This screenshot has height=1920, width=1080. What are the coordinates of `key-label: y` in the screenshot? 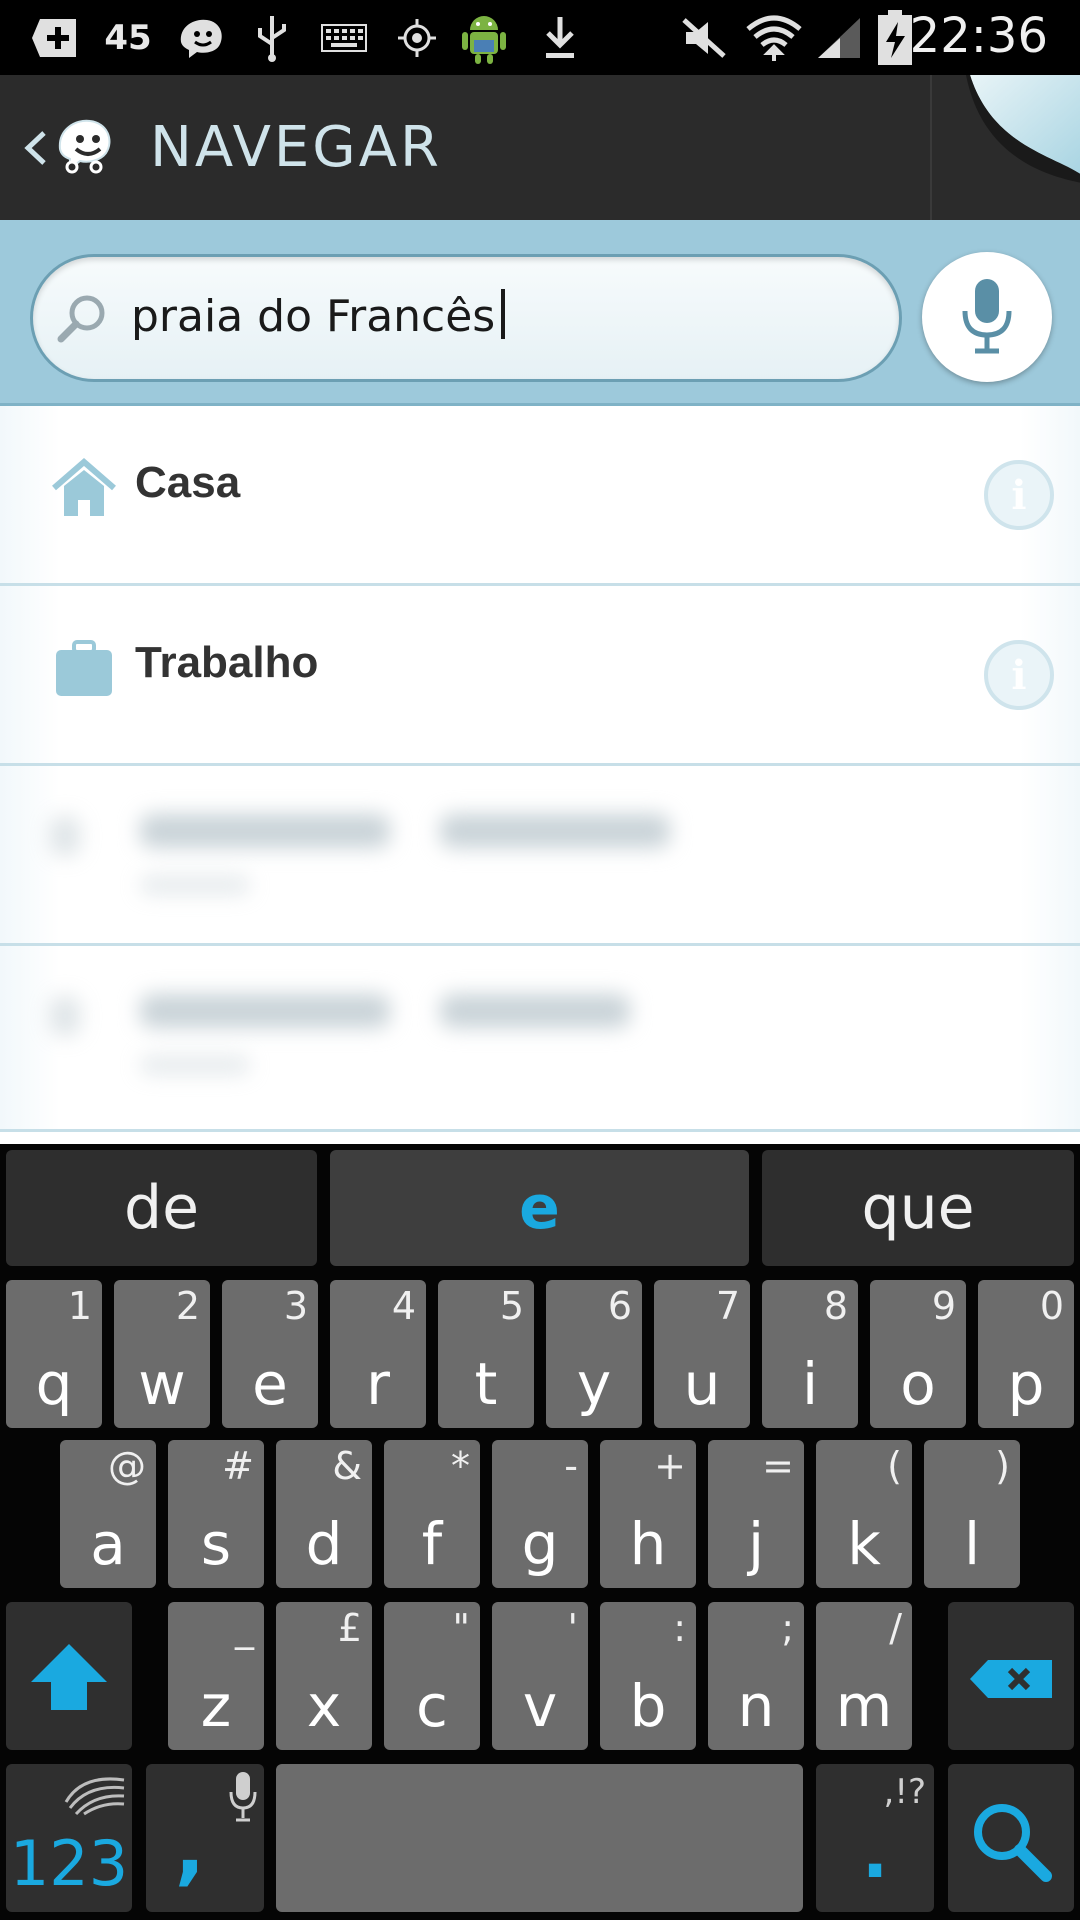 It's located at (594, 1384).